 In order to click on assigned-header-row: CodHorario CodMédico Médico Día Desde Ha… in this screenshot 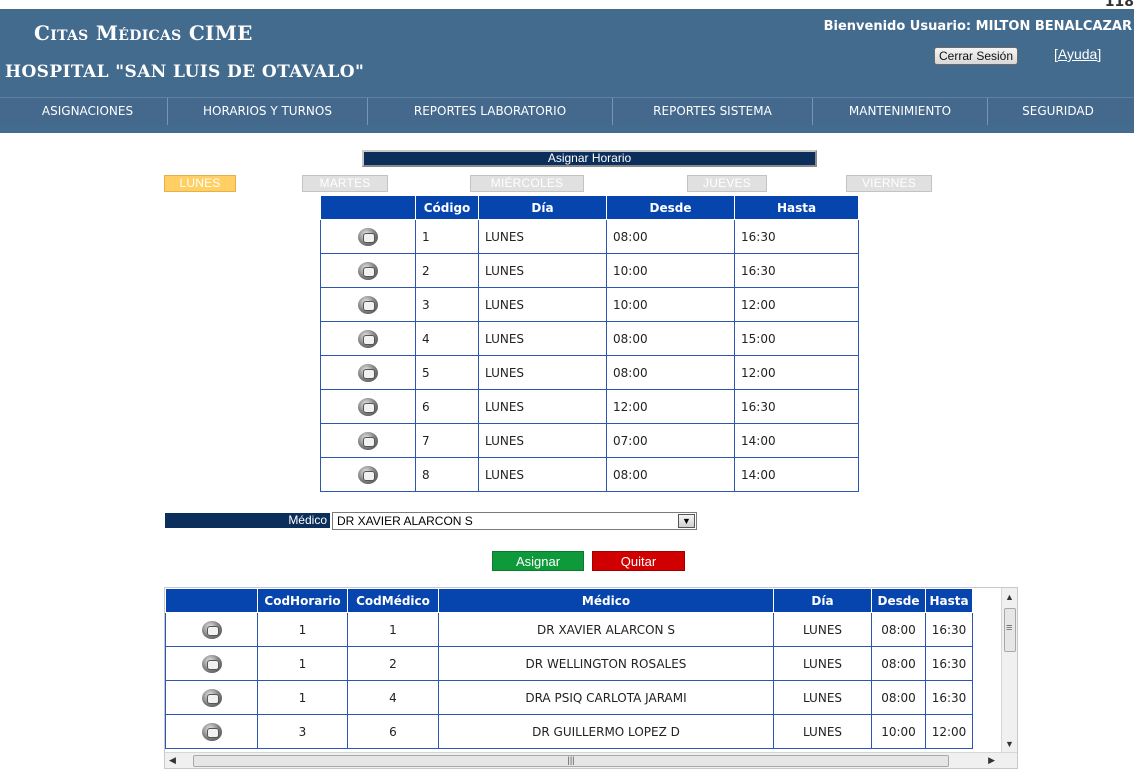, I will do `click(569, 600)`.